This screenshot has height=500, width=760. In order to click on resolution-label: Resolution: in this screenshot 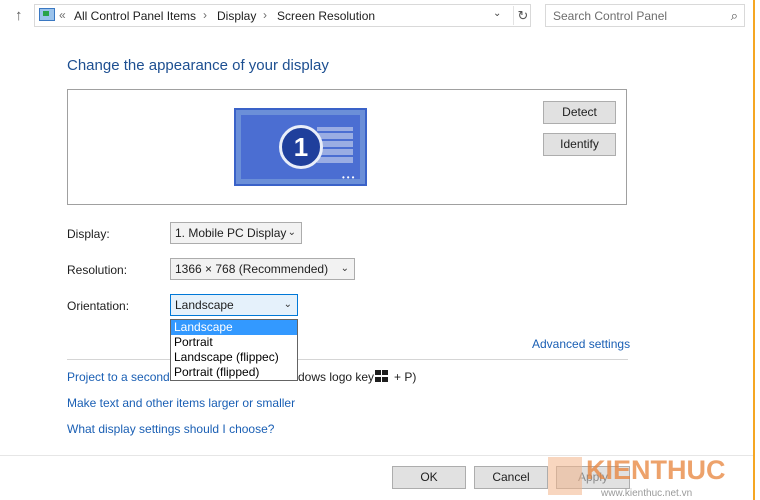, I will do `click(97, 270)`.